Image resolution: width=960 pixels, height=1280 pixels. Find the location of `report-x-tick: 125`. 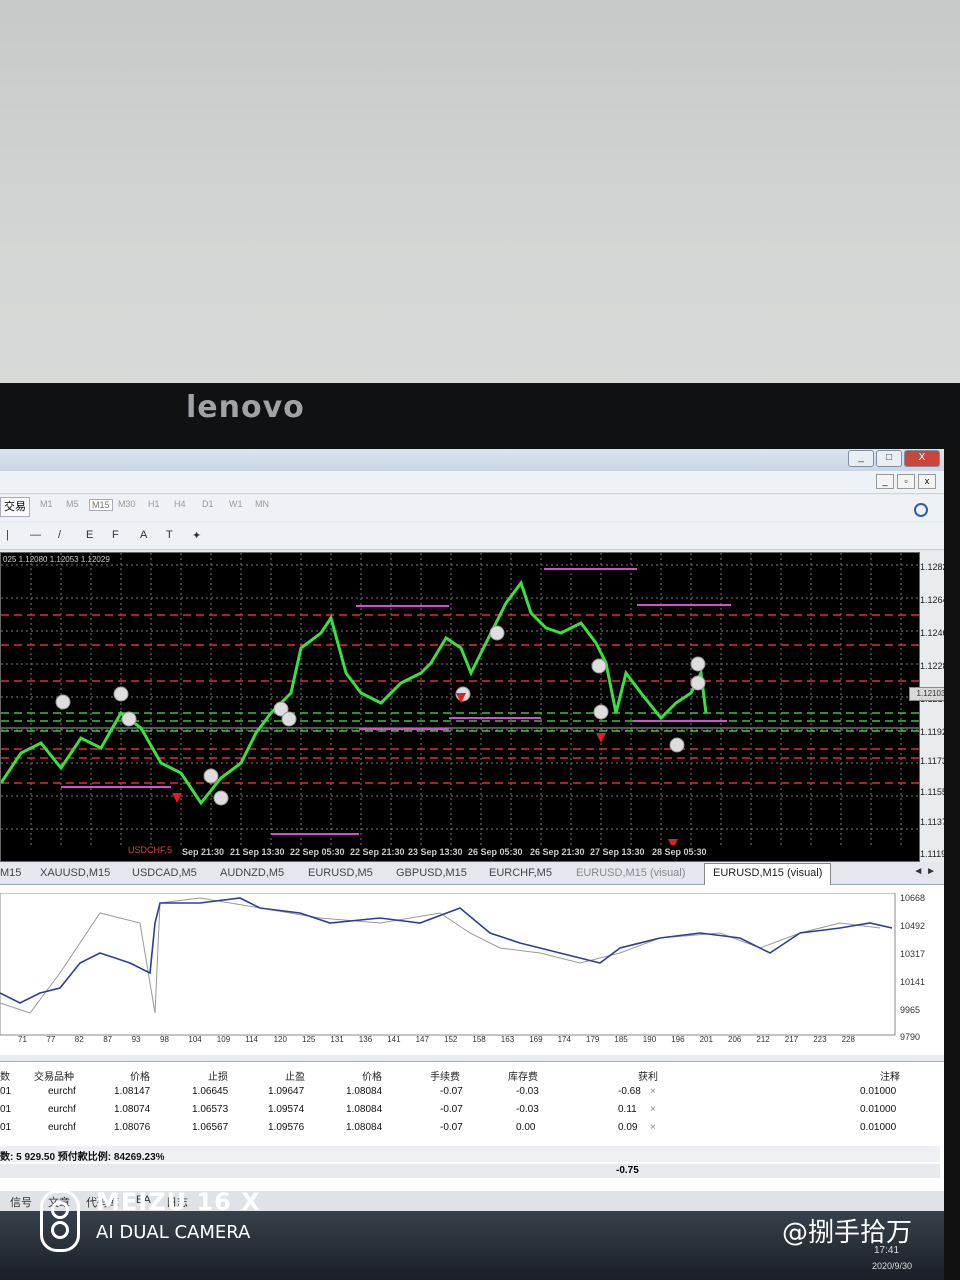

report-x-tick: 125 is located at coordinates (309, 1039).